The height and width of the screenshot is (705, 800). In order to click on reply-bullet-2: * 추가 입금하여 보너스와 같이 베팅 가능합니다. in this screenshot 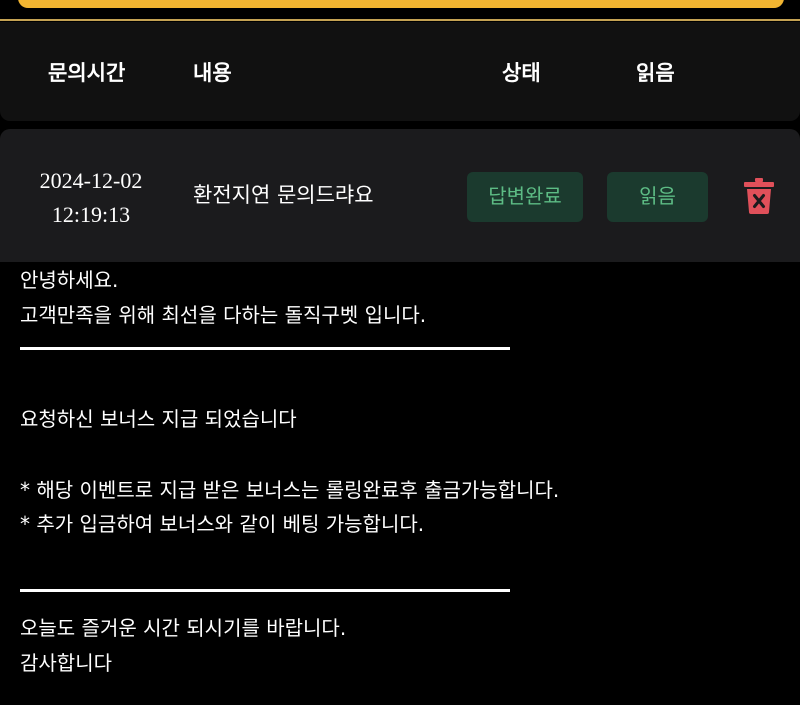, I will do `click(222, 524)`.